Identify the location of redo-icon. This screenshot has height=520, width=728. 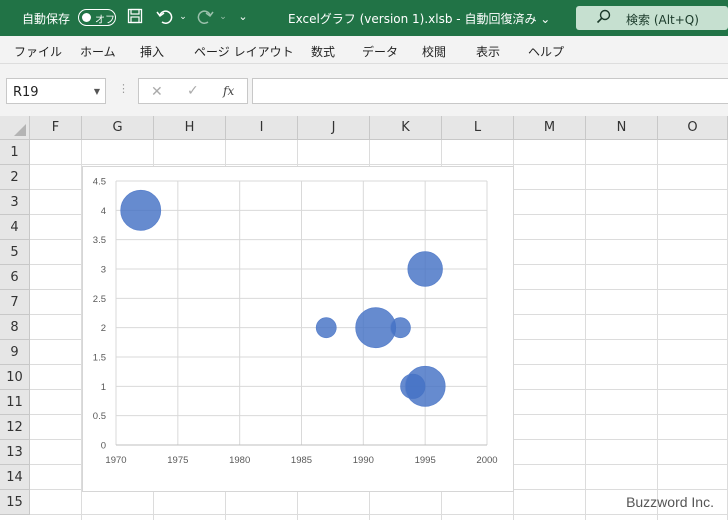
(205, 17).